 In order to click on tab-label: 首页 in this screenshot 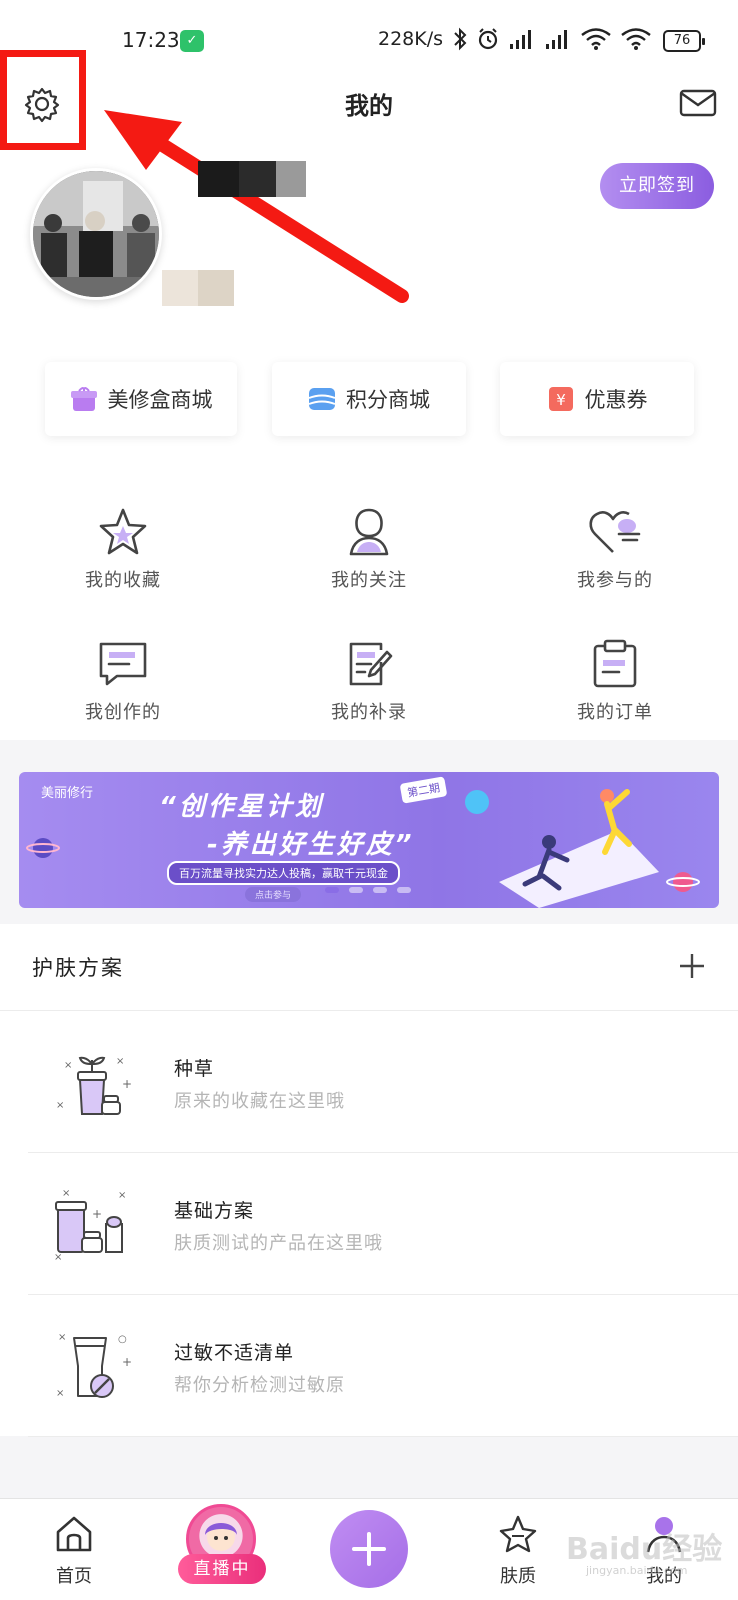, I will do `click(74, 1576)`.